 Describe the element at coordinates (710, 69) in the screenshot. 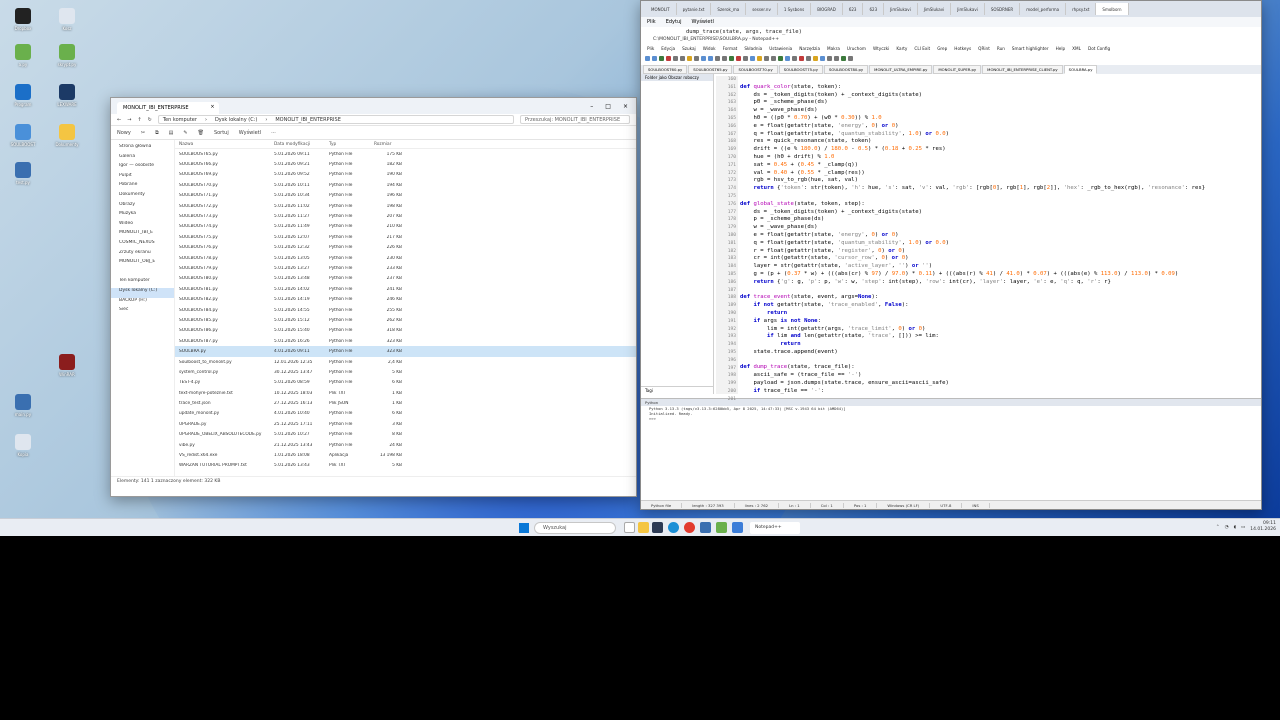

I see `editor-file-tab: SOULBOOST65.py` at that location.